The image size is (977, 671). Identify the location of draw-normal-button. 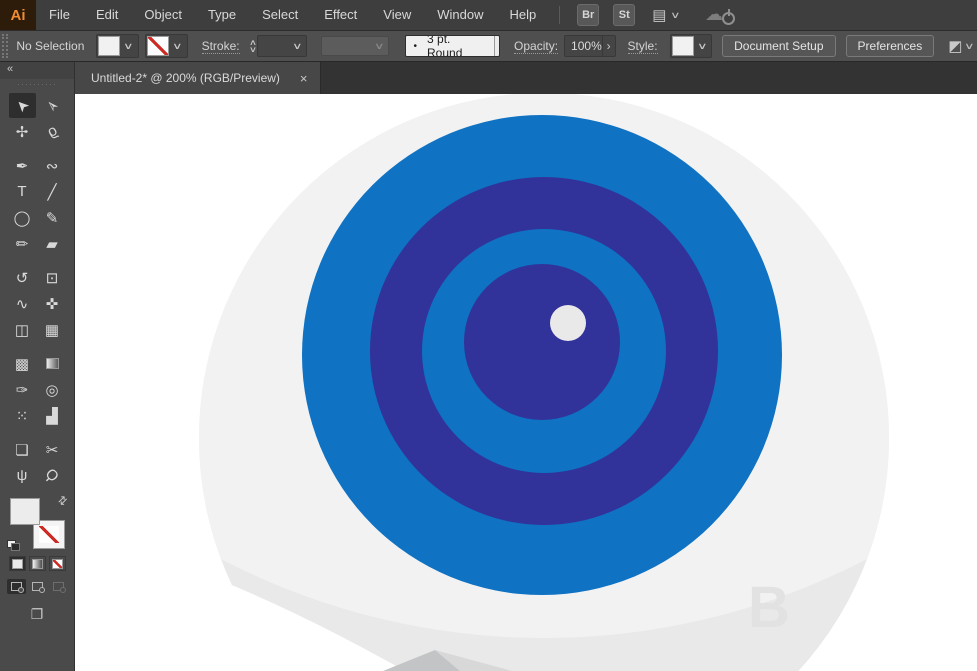
(16, 586).